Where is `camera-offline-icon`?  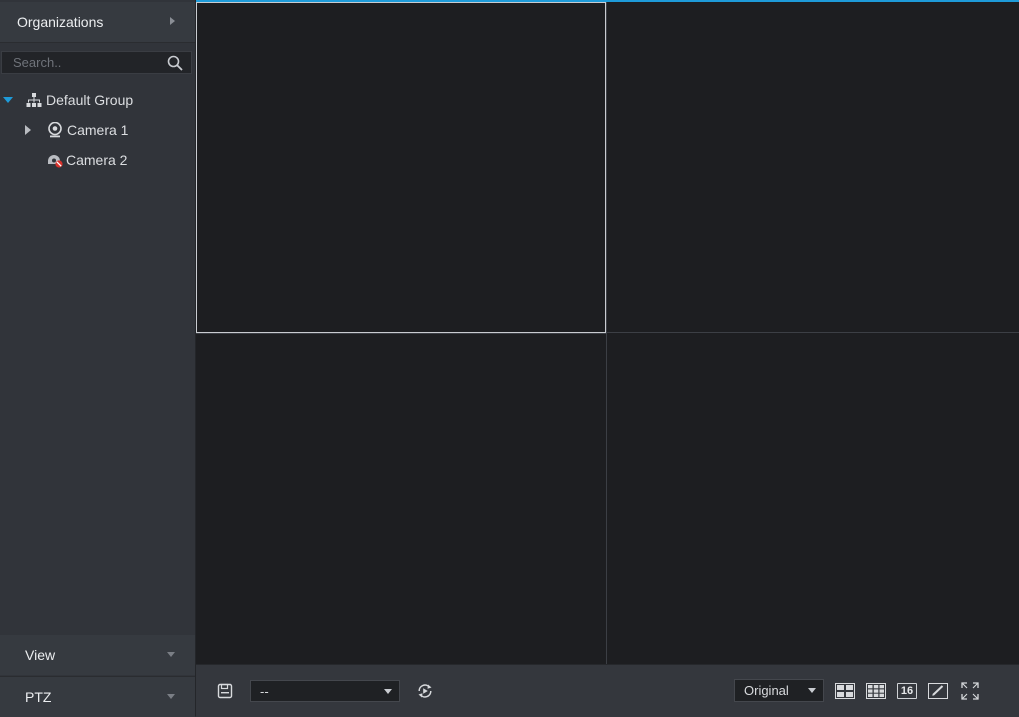
camera-offline-icon is located at coordinates (55, 161).